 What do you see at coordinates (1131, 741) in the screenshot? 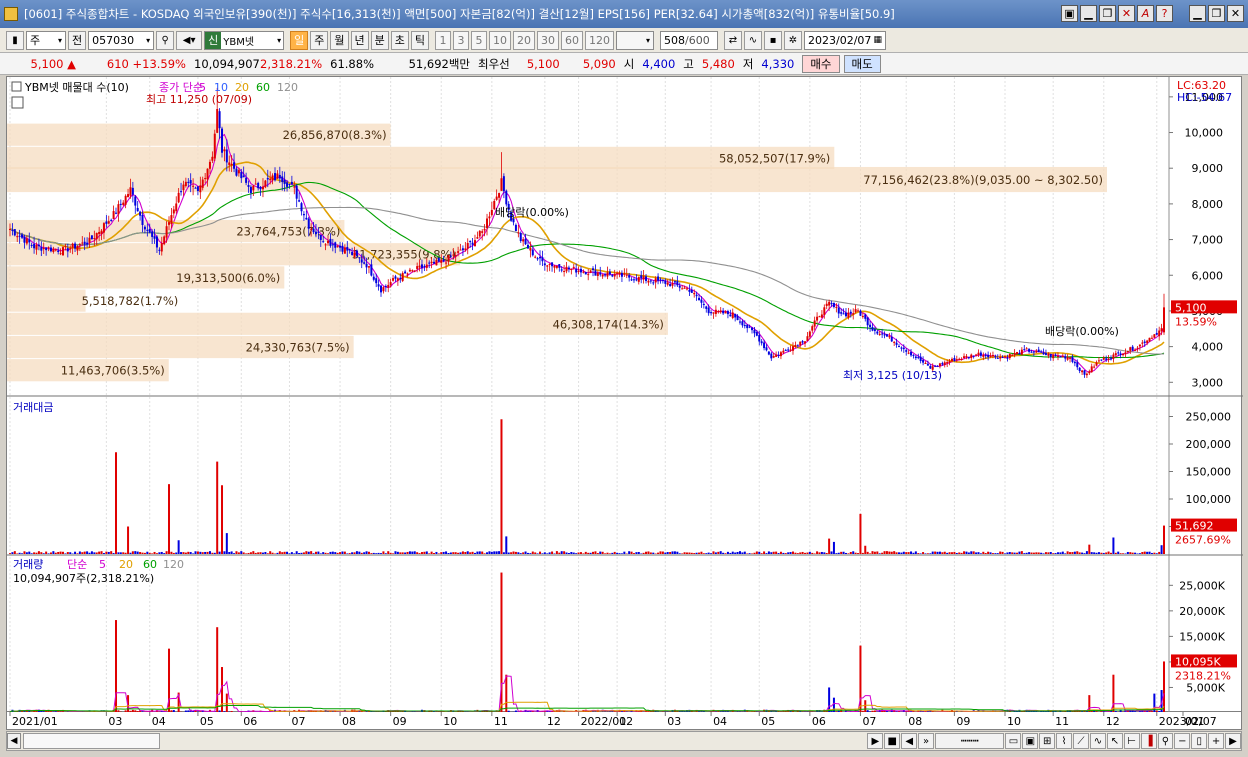
I see `ruler-icon: ⊢` at bounding box center [1131, 741].